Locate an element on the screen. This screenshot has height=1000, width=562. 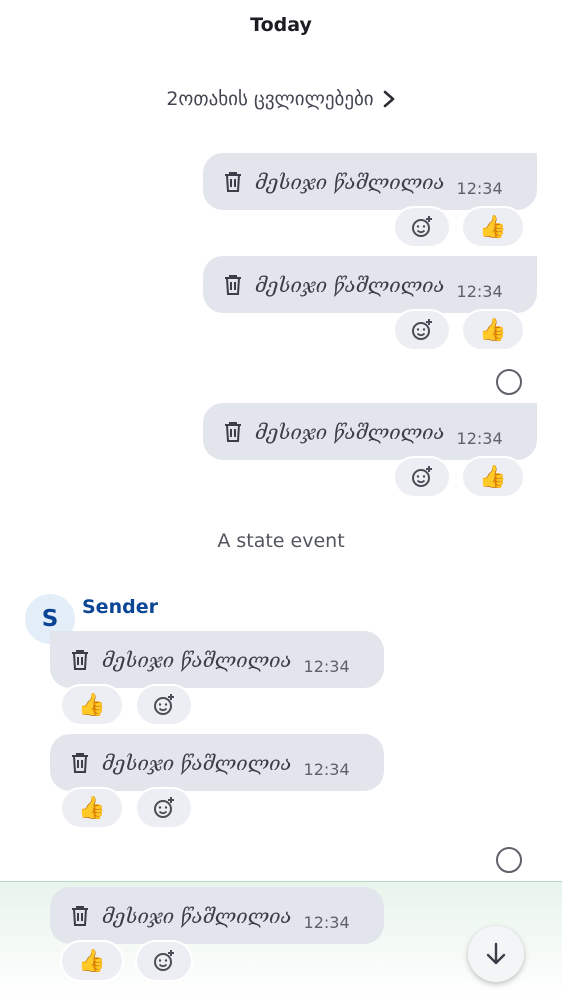
arrow-down-icon is located at coordinates (496, 953).